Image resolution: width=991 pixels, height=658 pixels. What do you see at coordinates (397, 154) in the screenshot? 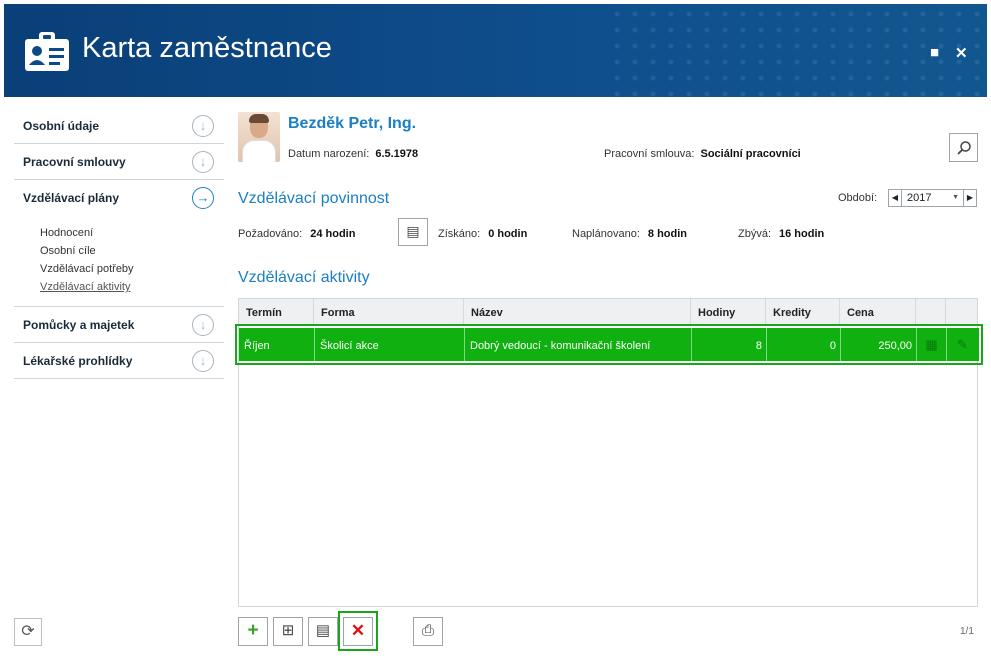
I see `dob-value: 6.5.1978` at bounding box center [397, 154].